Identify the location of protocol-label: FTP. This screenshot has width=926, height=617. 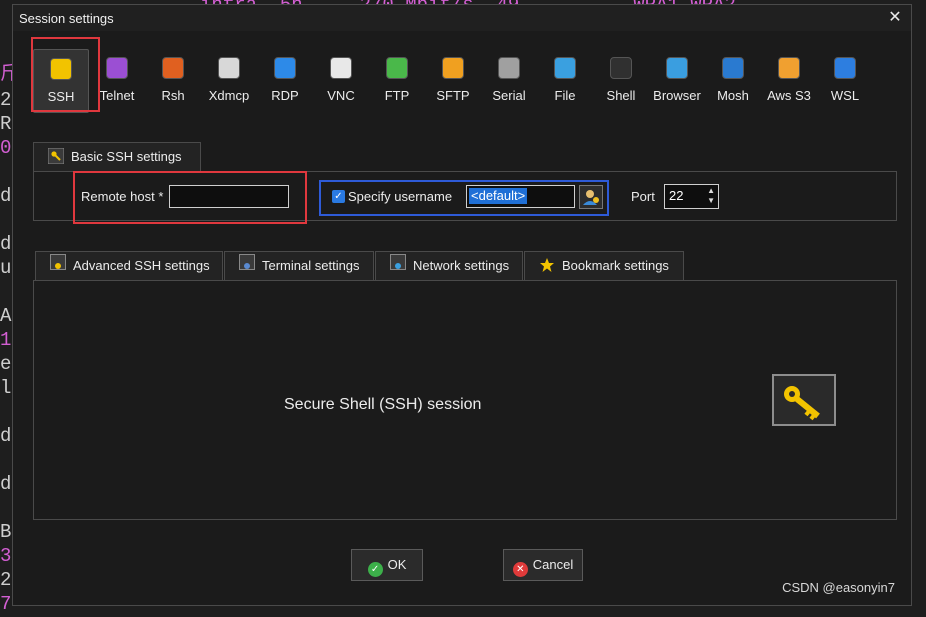
(397, 95).